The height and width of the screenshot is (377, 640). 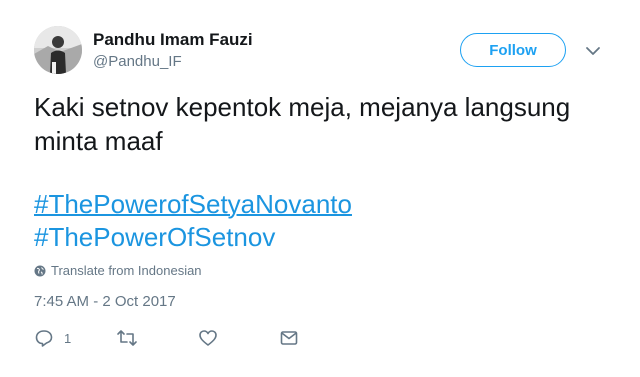 What do you see at coordinates (193, 237) in the screenshot?
I see `hashtag-link: #ThePowerOfSetnov` at bounding box center [193, 237].